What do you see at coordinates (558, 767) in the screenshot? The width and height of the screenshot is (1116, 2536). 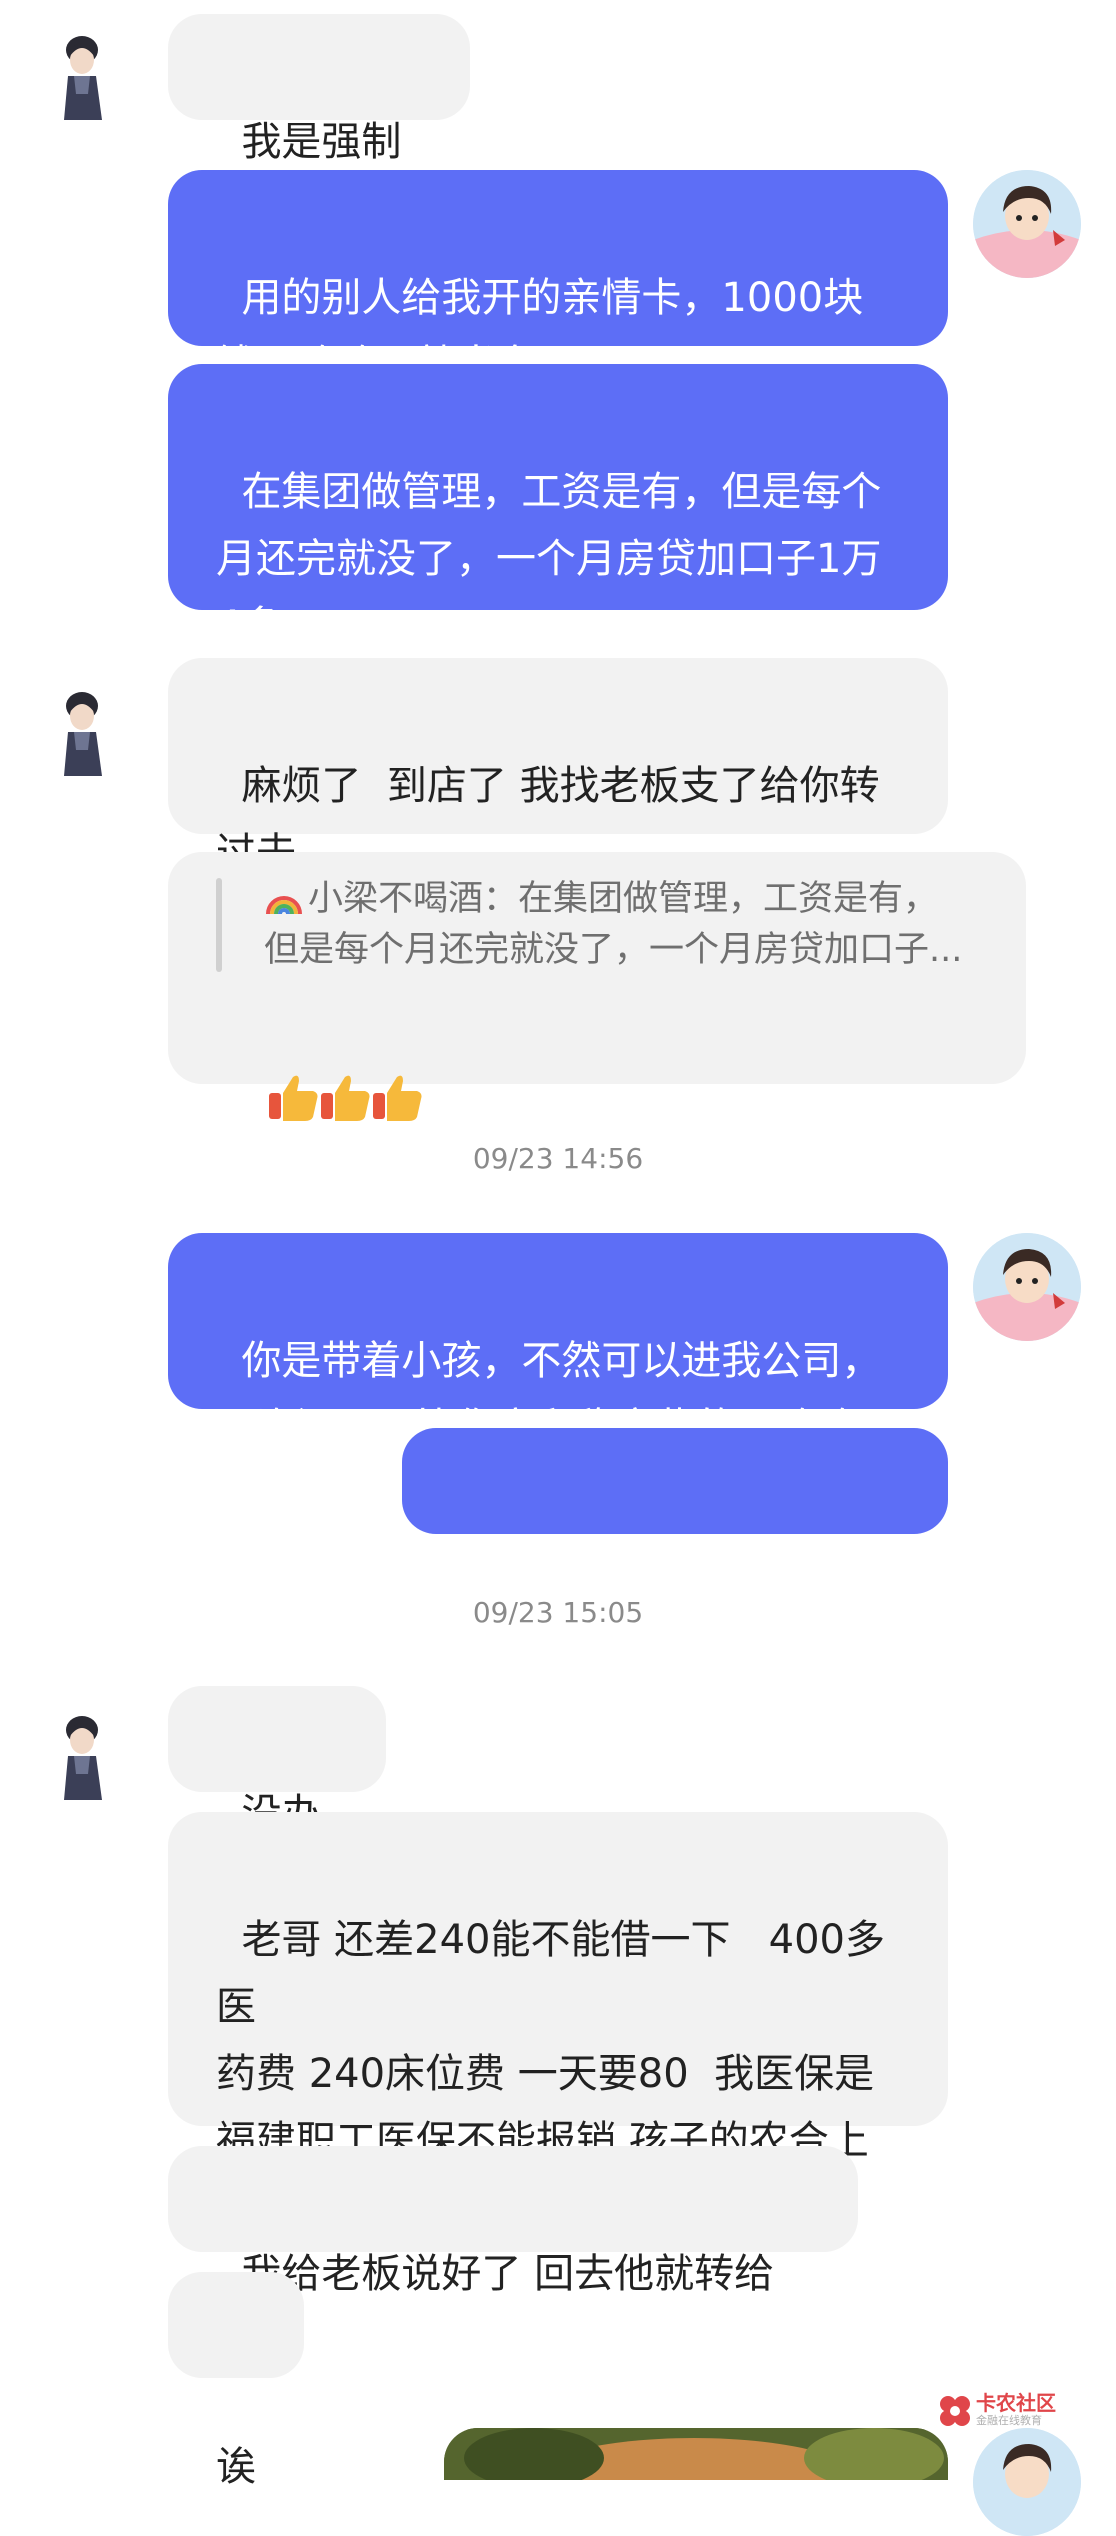 I see `message-bubble-incoming: 麻烦了 到店了 我找老板支了给你转 过去` at bounding box center [558, 767].